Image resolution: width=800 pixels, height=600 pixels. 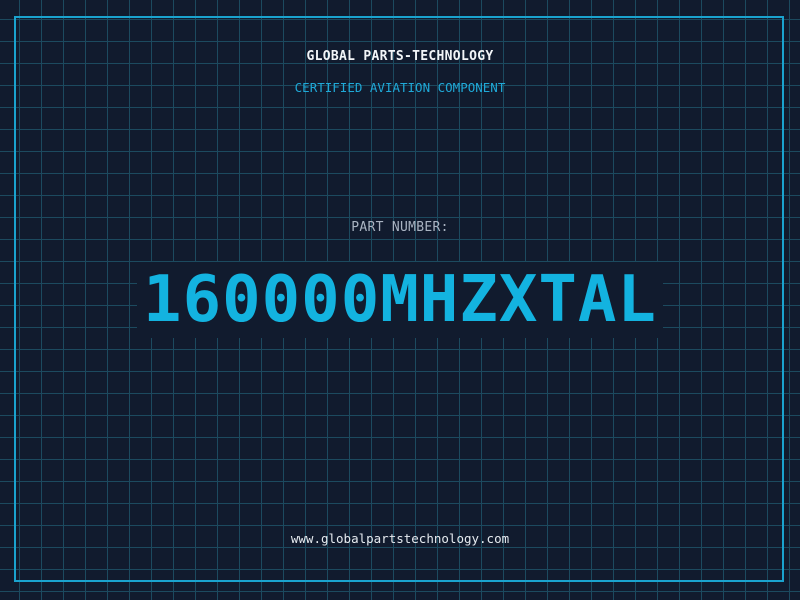 I want to click on certification-subtitle: CERTIFIED AVIATION COMPONENT, so click(x=400, y=87).